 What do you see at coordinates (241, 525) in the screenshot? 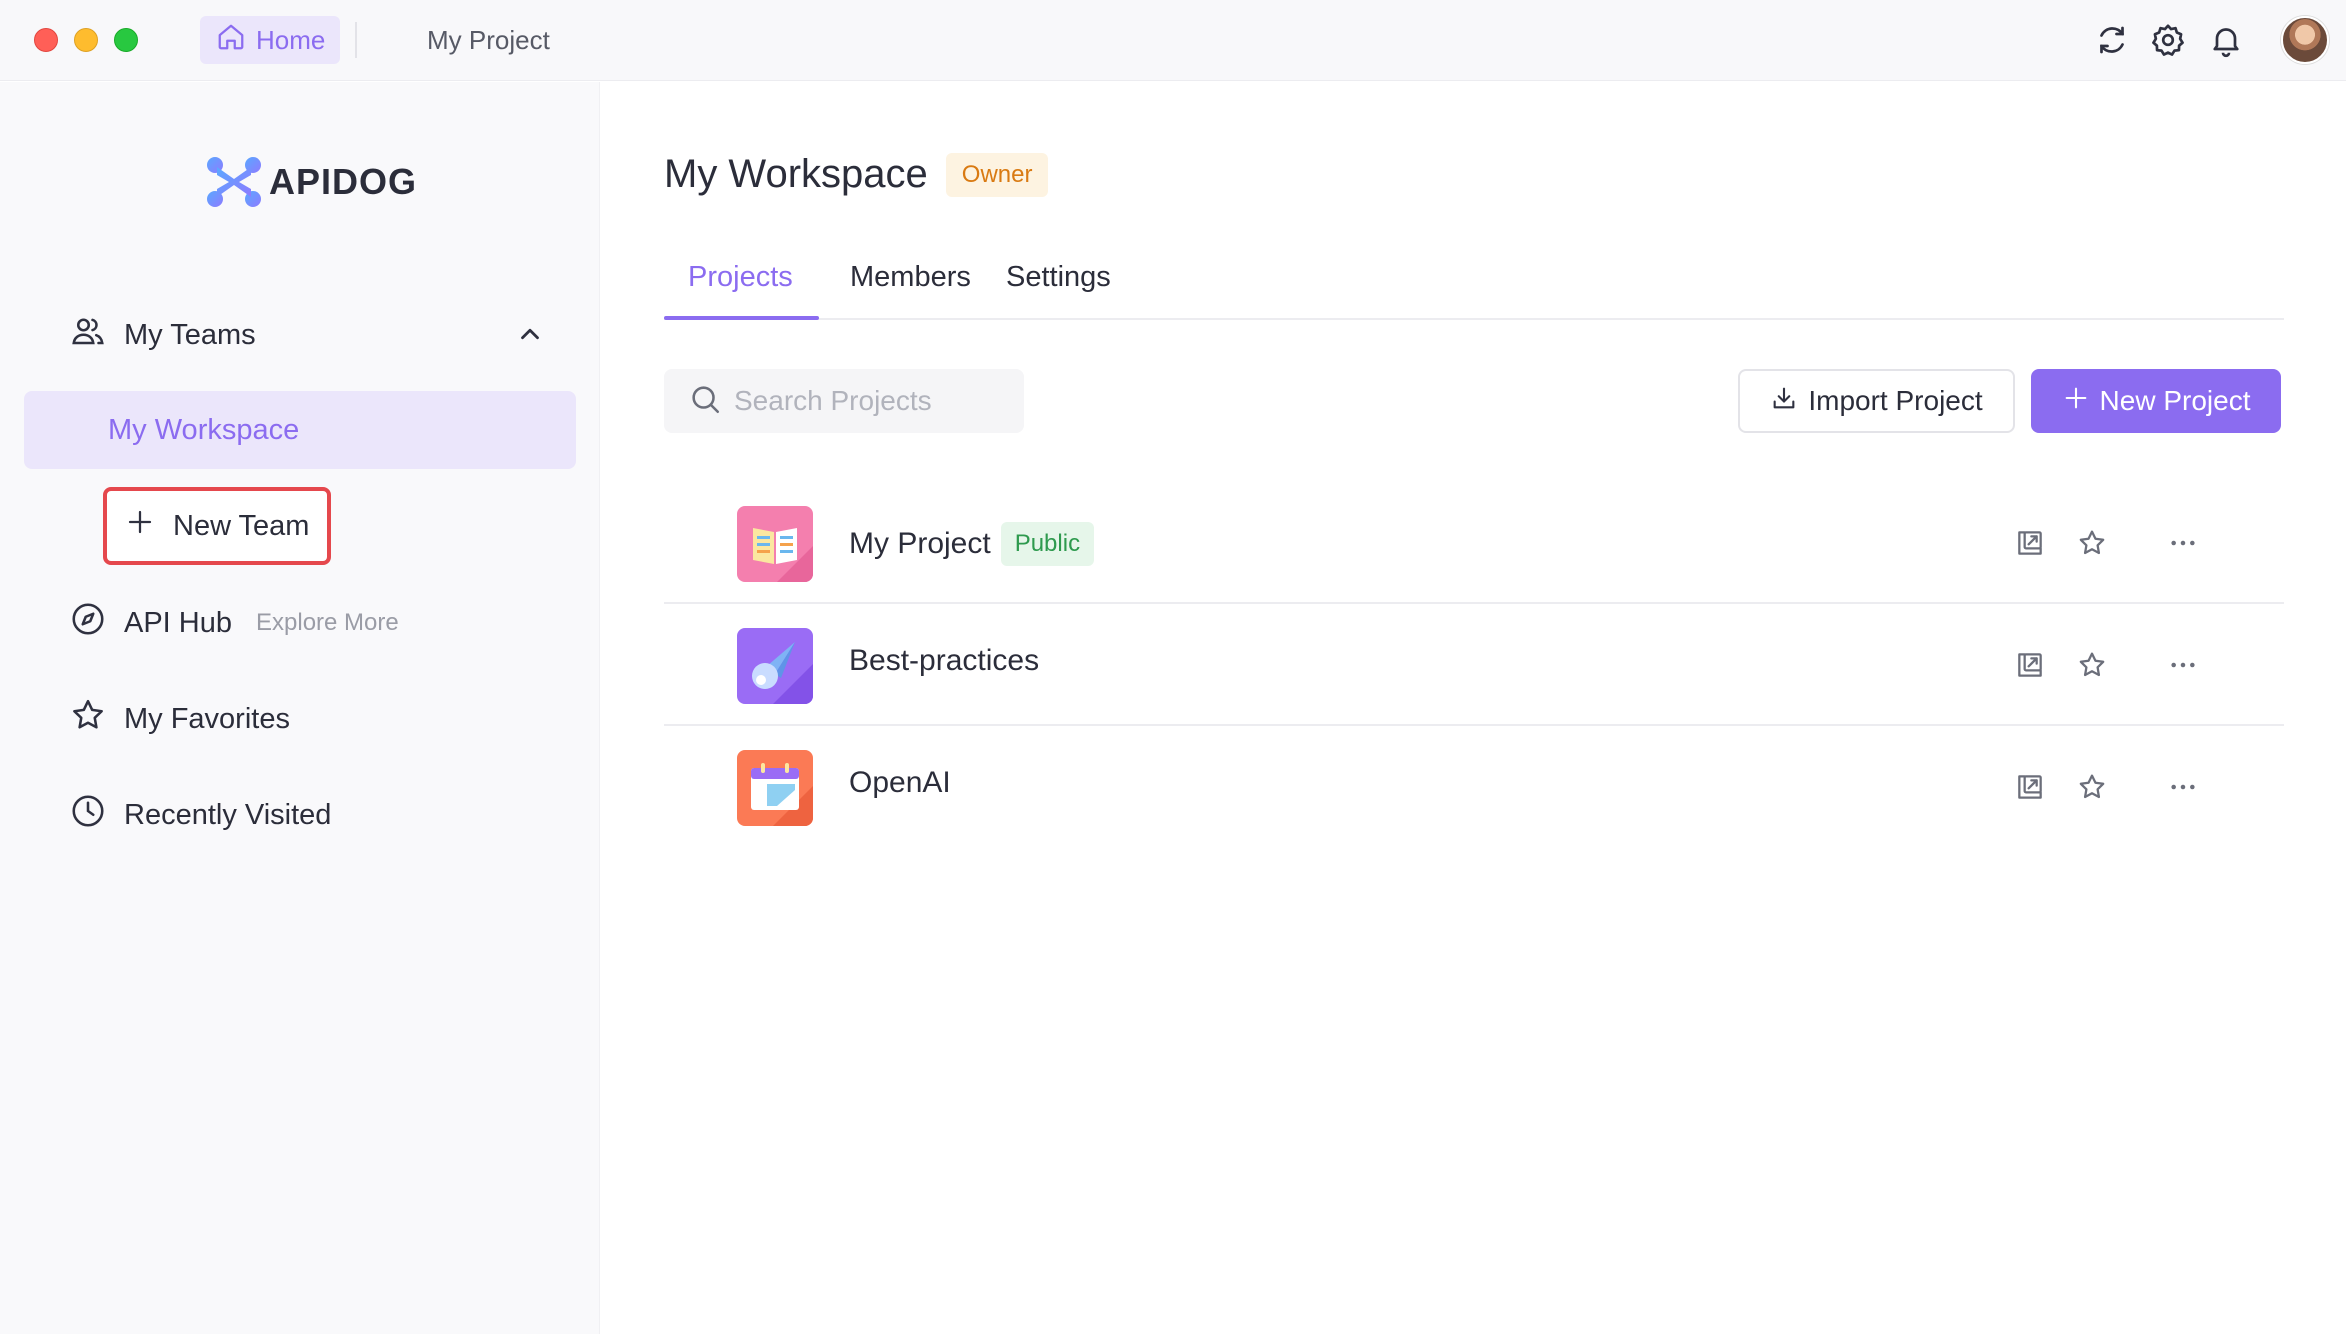
I see `new-team-label: New Team` at bounding box center [241, 525].